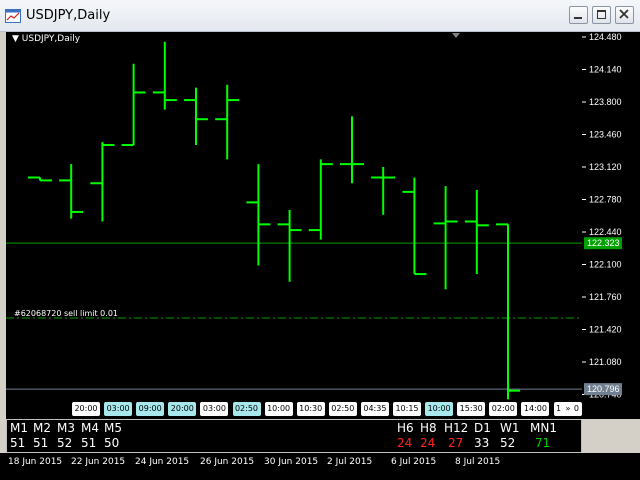 The width and height of the screenshot is (640, 480). I want to click on chart-window-icon, so click(13, 15).